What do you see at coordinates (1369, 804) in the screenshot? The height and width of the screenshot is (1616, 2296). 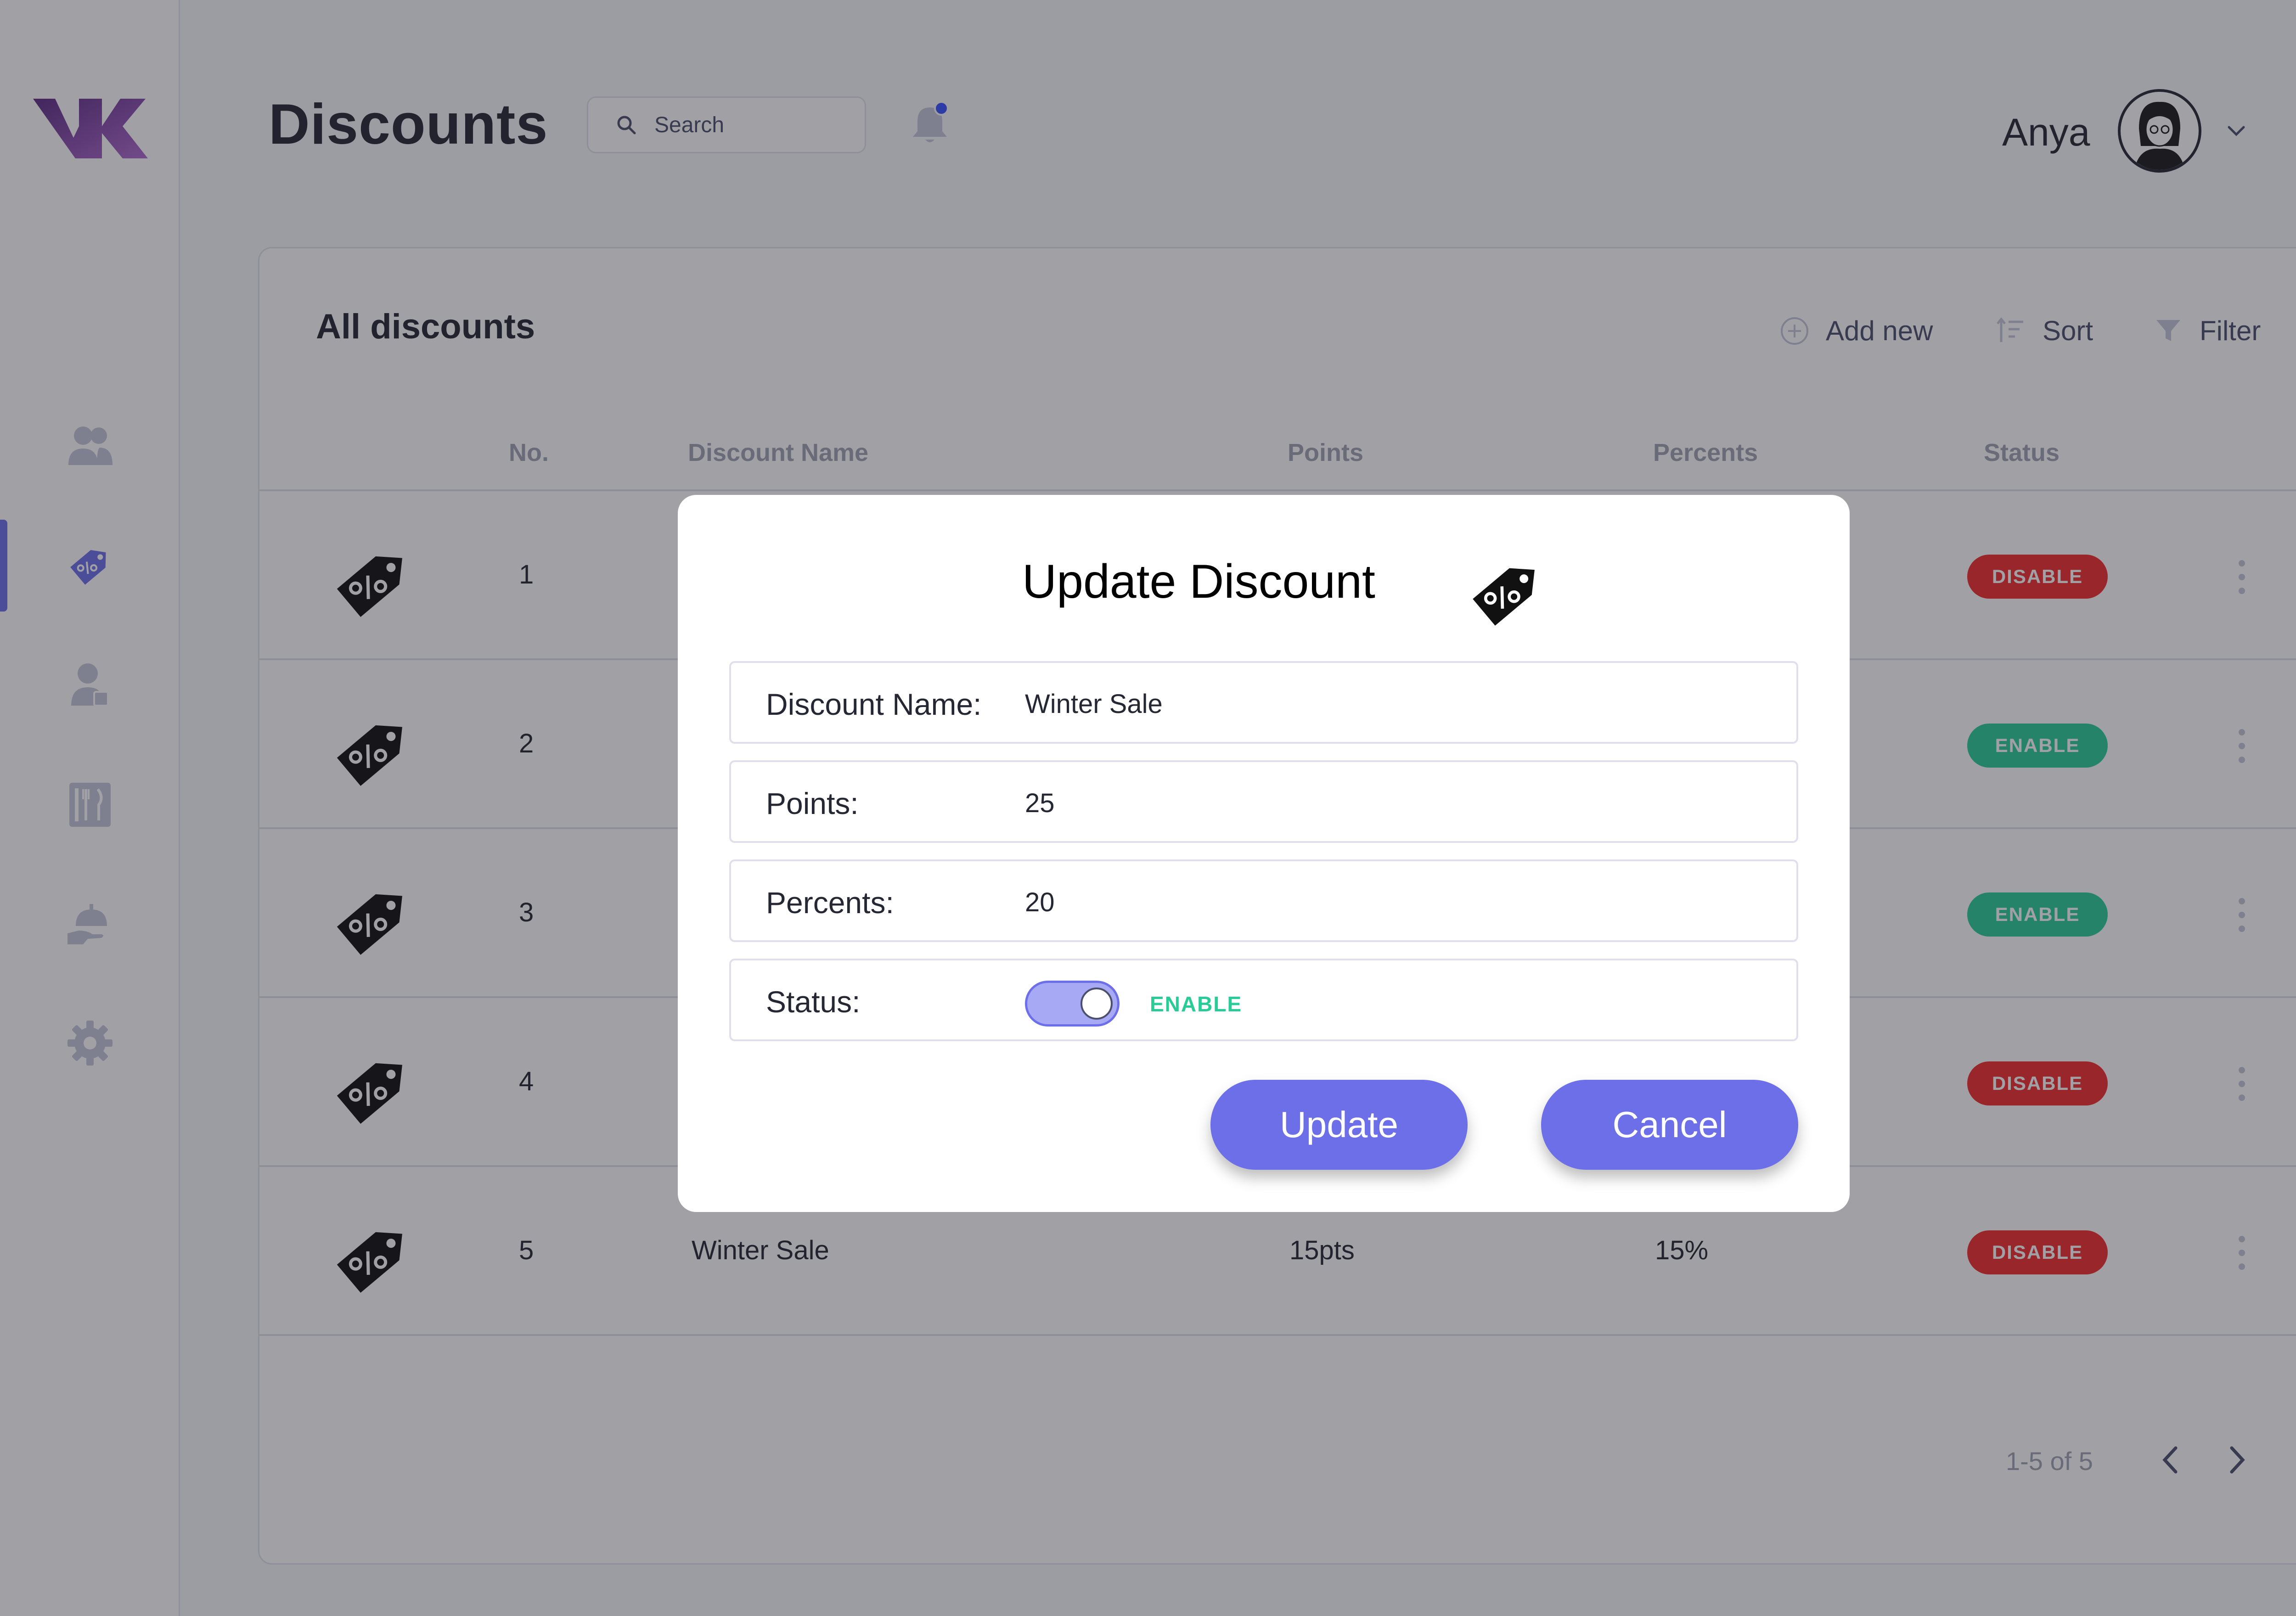 I see `points-input` at bounding box center [1369, 804].